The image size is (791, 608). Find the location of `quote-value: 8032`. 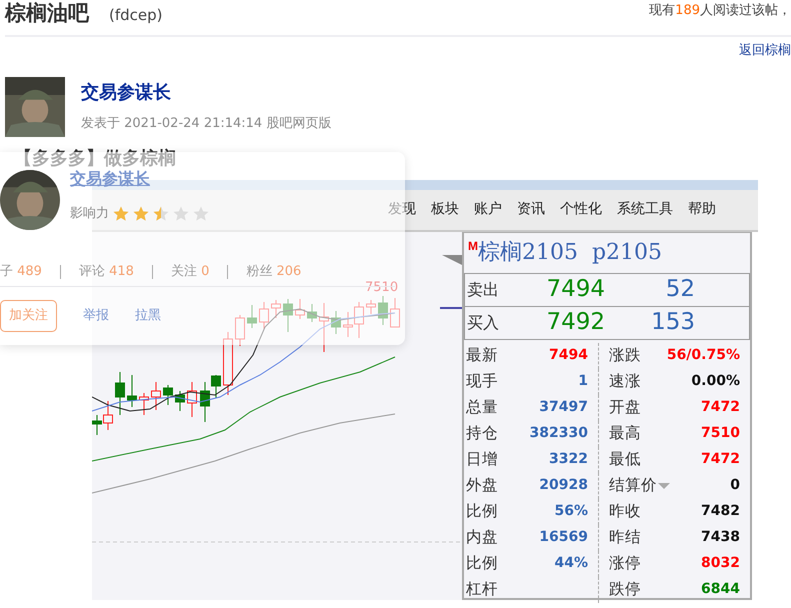

quote-value: 8032 is located at coordinates (720, 563).